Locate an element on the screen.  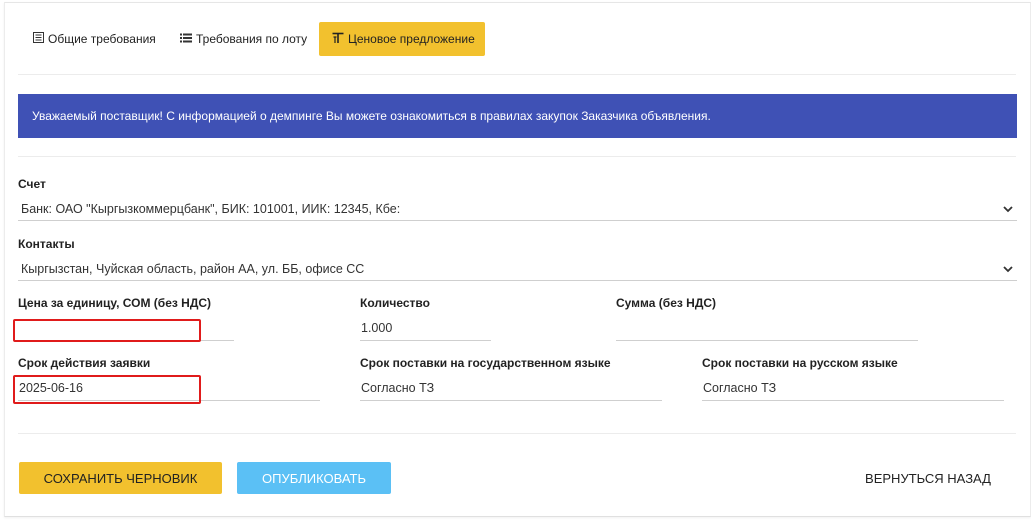
delivery-state-label: Срок поставки на государственном языке is located at coordinates (485, 363).